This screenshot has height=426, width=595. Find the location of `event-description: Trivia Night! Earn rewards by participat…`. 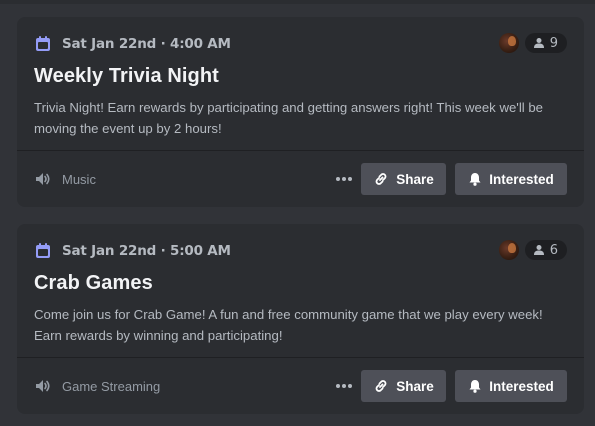

event-description: Trivia Night! Earn rewards by participat… is located at coordinates (289, 118).